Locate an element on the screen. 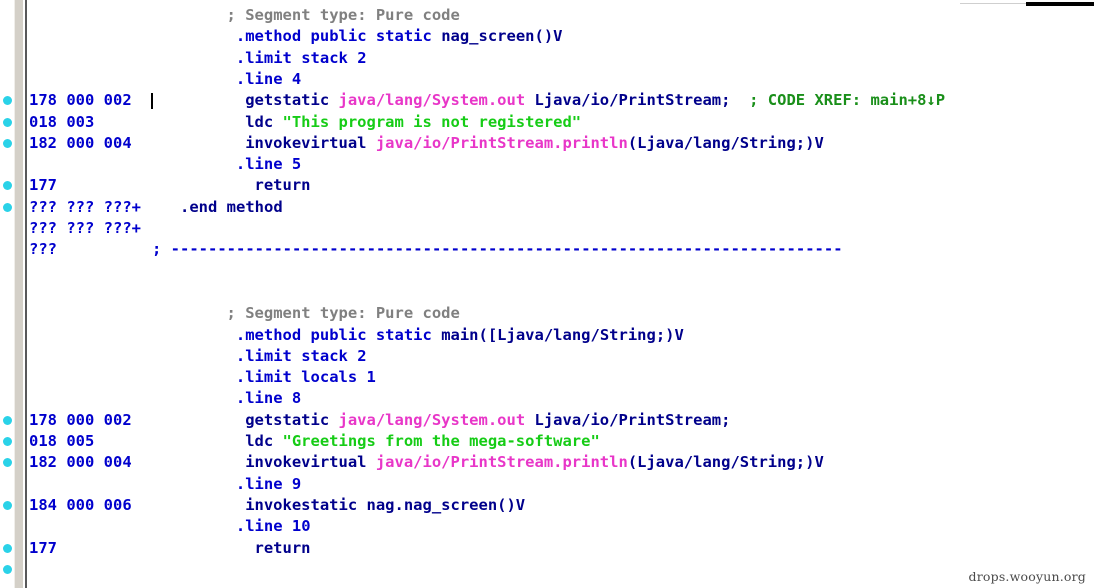 Image resolution: width=1094 pixels, height=588 pixels. code-token: invokestatic nag.nag_screen()V is located at coordinates (385, 504).